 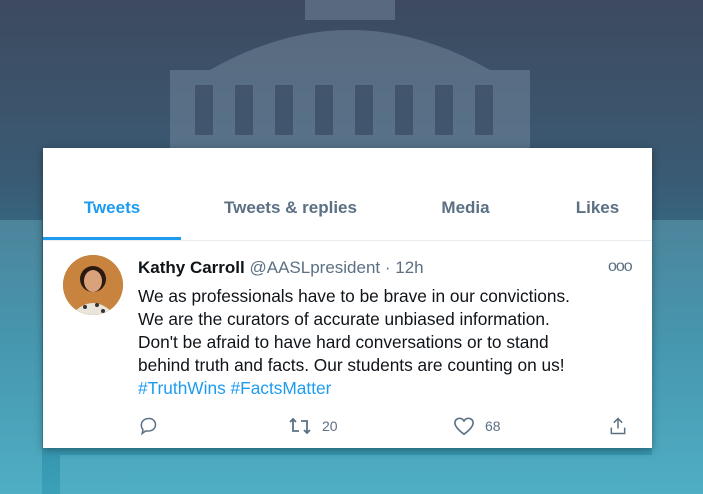 What do you see at coordinates (388, 428) in the screenshot?
I see `tweet-actions: 20 68` at bounding box center [388, 428].